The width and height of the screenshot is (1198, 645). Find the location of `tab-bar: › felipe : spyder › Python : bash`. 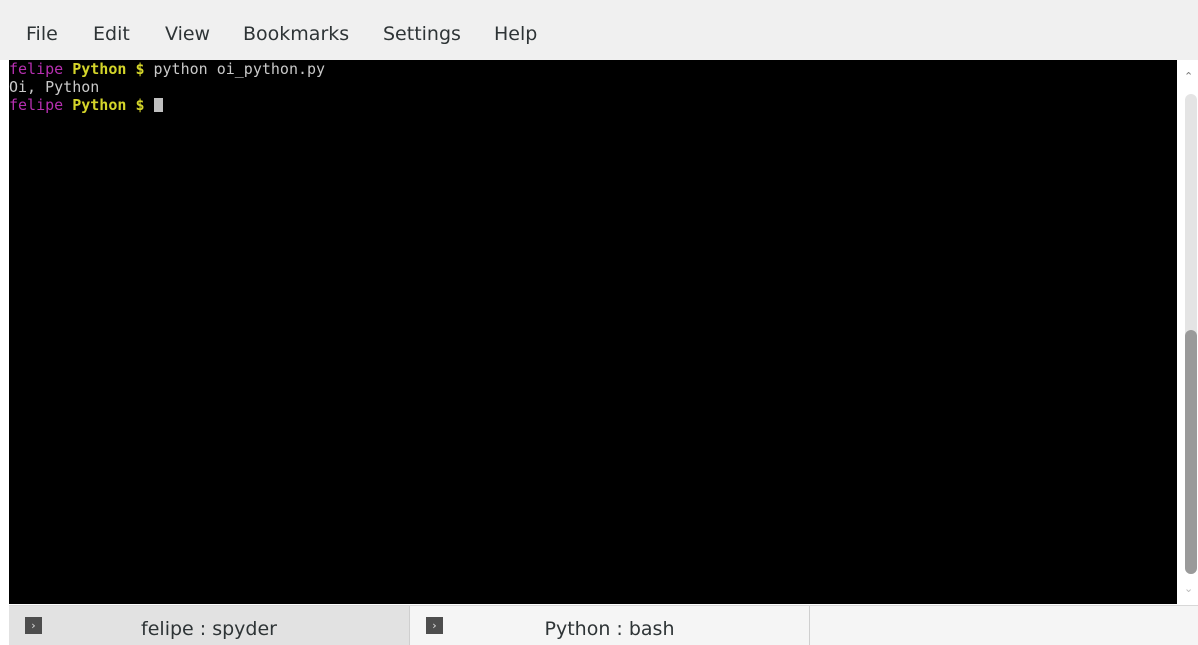

tab-bar: › felipe : spyder › Python : bash is located at coordinates (603, 625).